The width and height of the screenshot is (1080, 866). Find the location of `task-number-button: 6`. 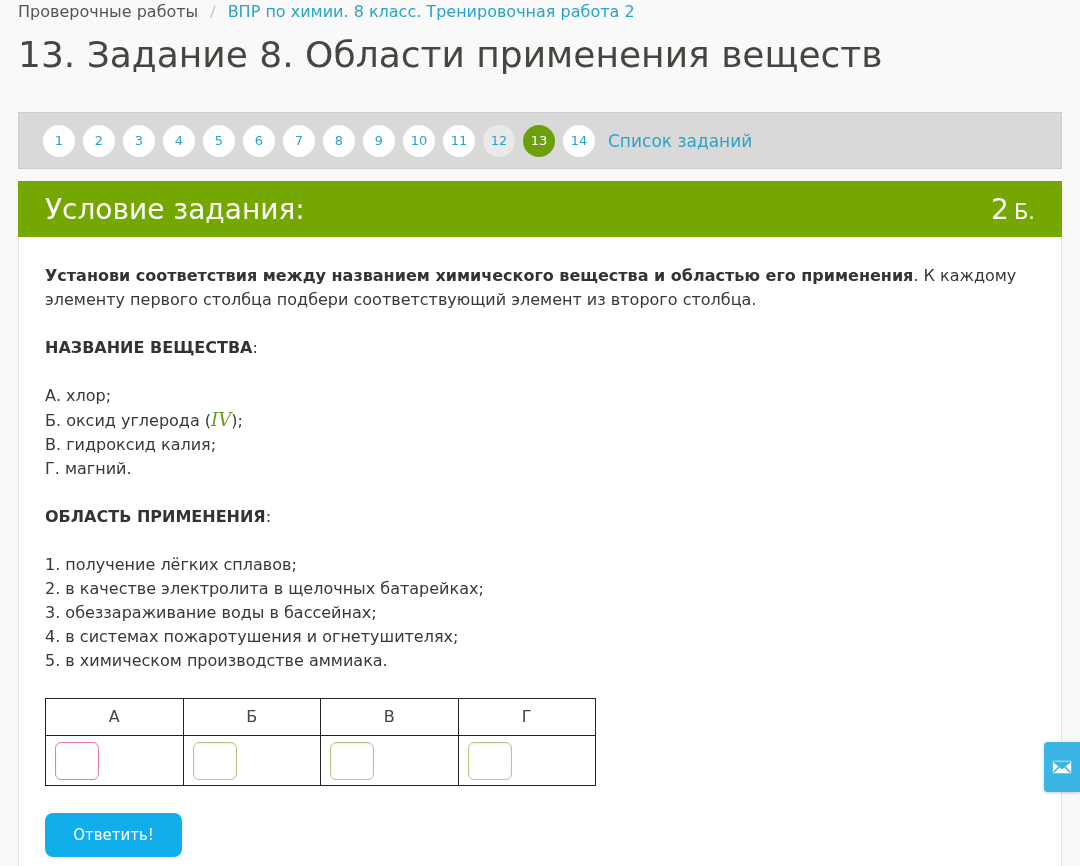

task-number-button: 6 is located at coordinates (259, 140).